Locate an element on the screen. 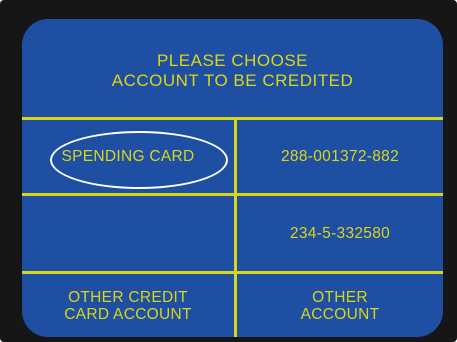  title-line-2: ACCOUNT TO BE CREDITED is located at coordinates (232, 80).